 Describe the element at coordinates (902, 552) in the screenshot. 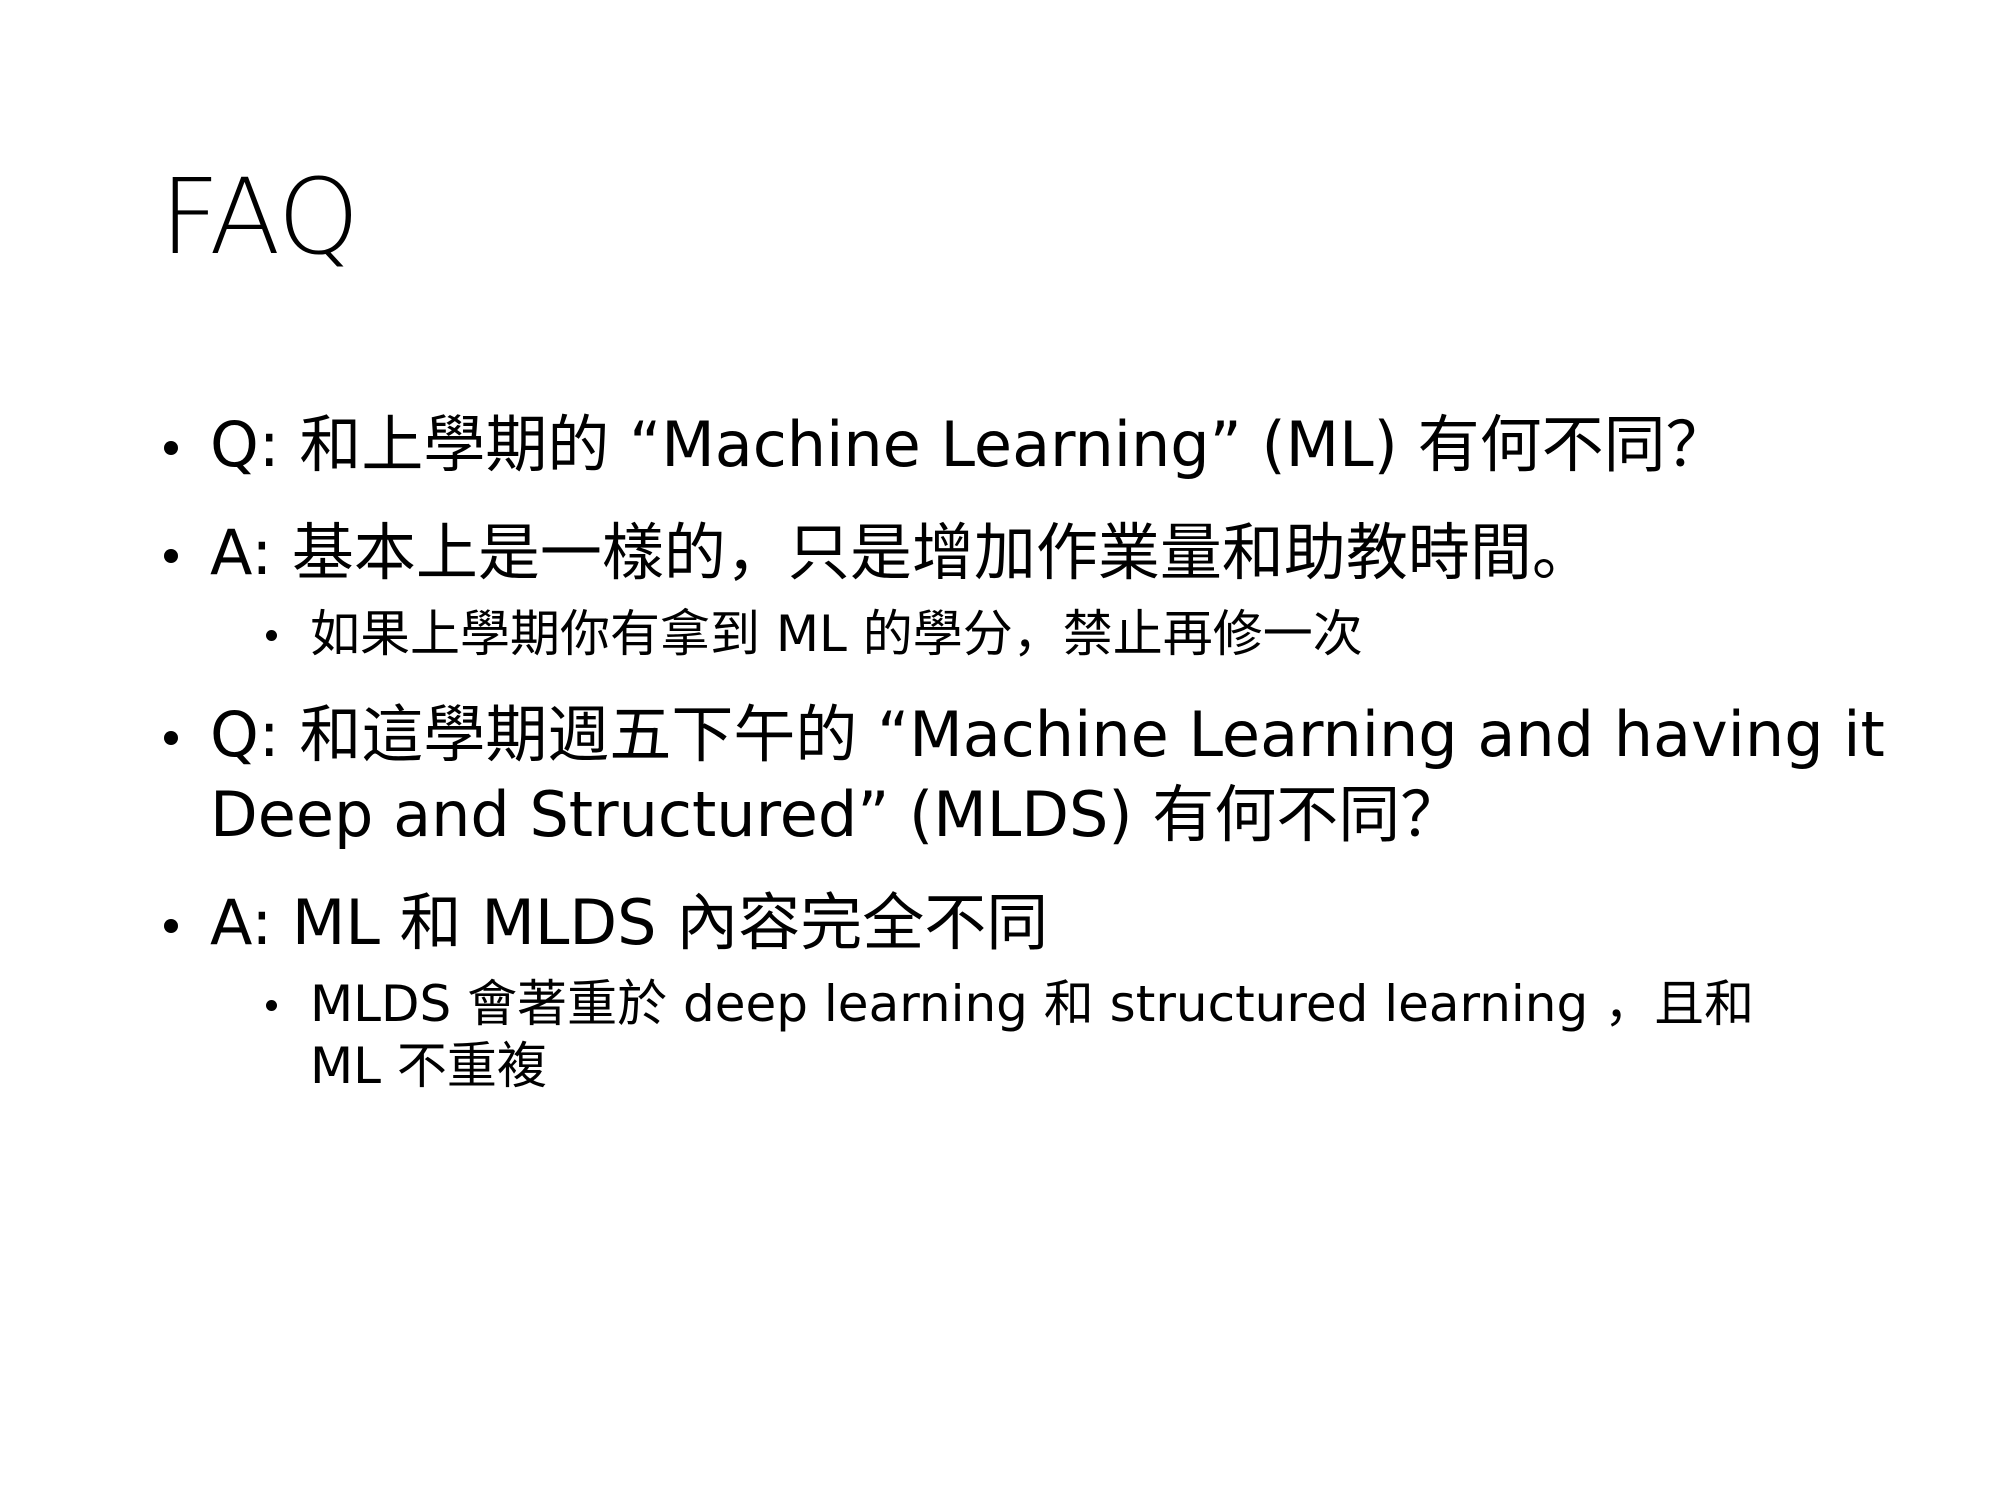

I see `bullet-text: A: 基本上是一樣的，只是增加作業量和助教時間。` at that location.